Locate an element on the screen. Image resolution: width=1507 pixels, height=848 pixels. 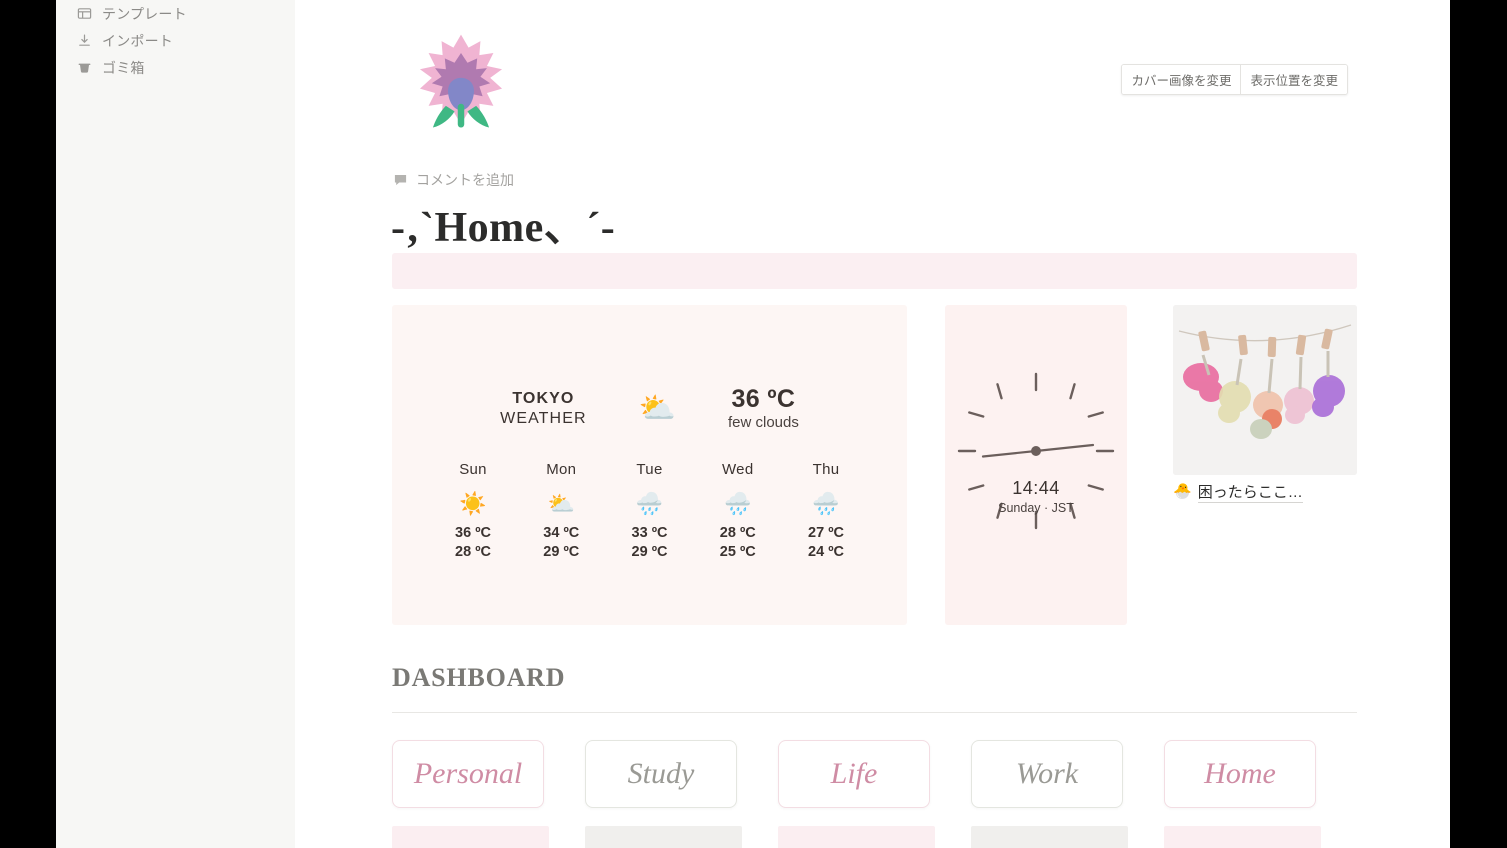
forecast-day-name: Thu is located at coordinates (826, 469).